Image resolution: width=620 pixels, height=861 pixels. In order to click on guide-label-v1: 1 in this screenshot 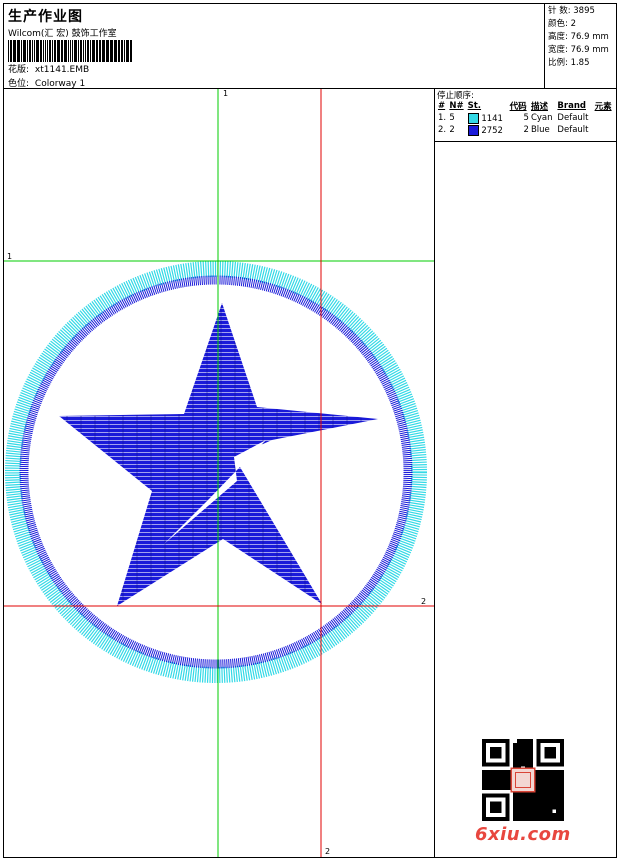, I will do `click(226, 93)`.